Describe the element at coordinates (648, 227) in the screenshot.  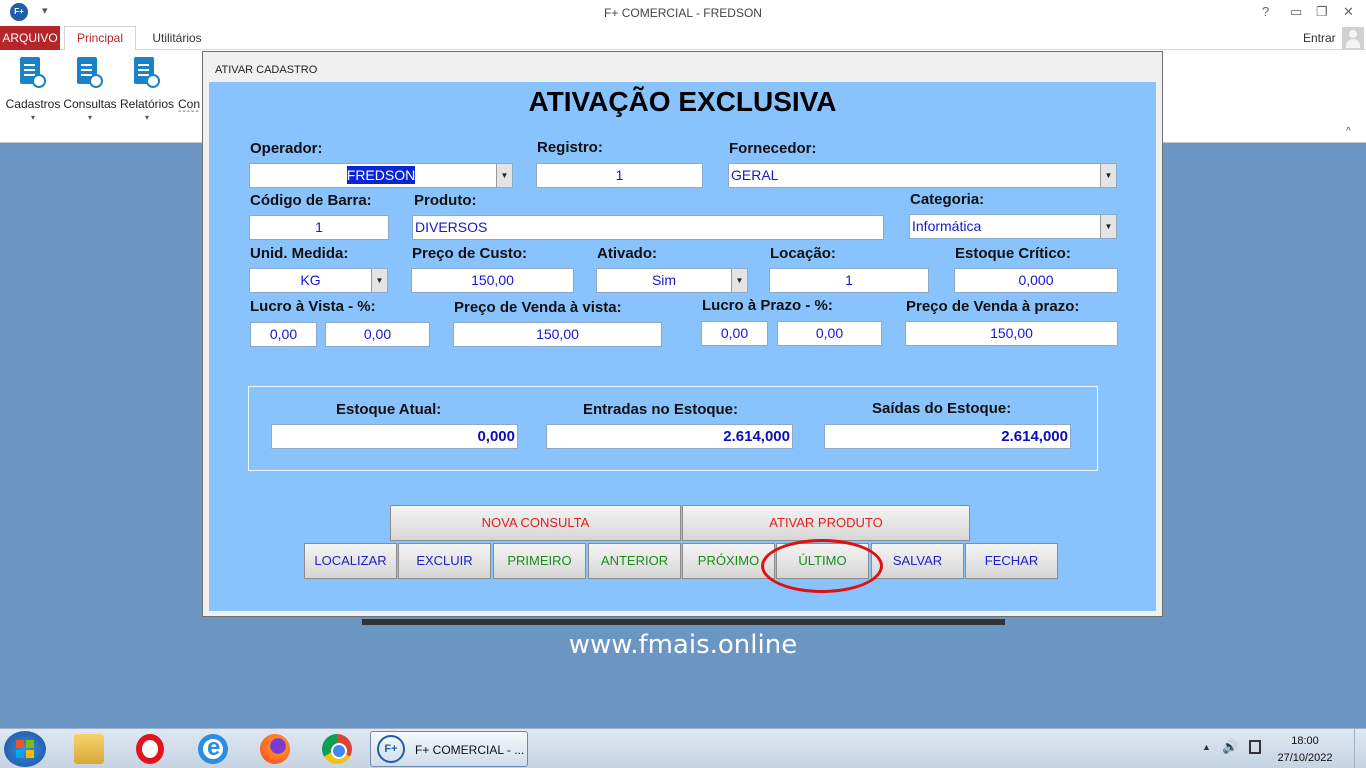
I see `produto-field: DIVERSOS` at that location.